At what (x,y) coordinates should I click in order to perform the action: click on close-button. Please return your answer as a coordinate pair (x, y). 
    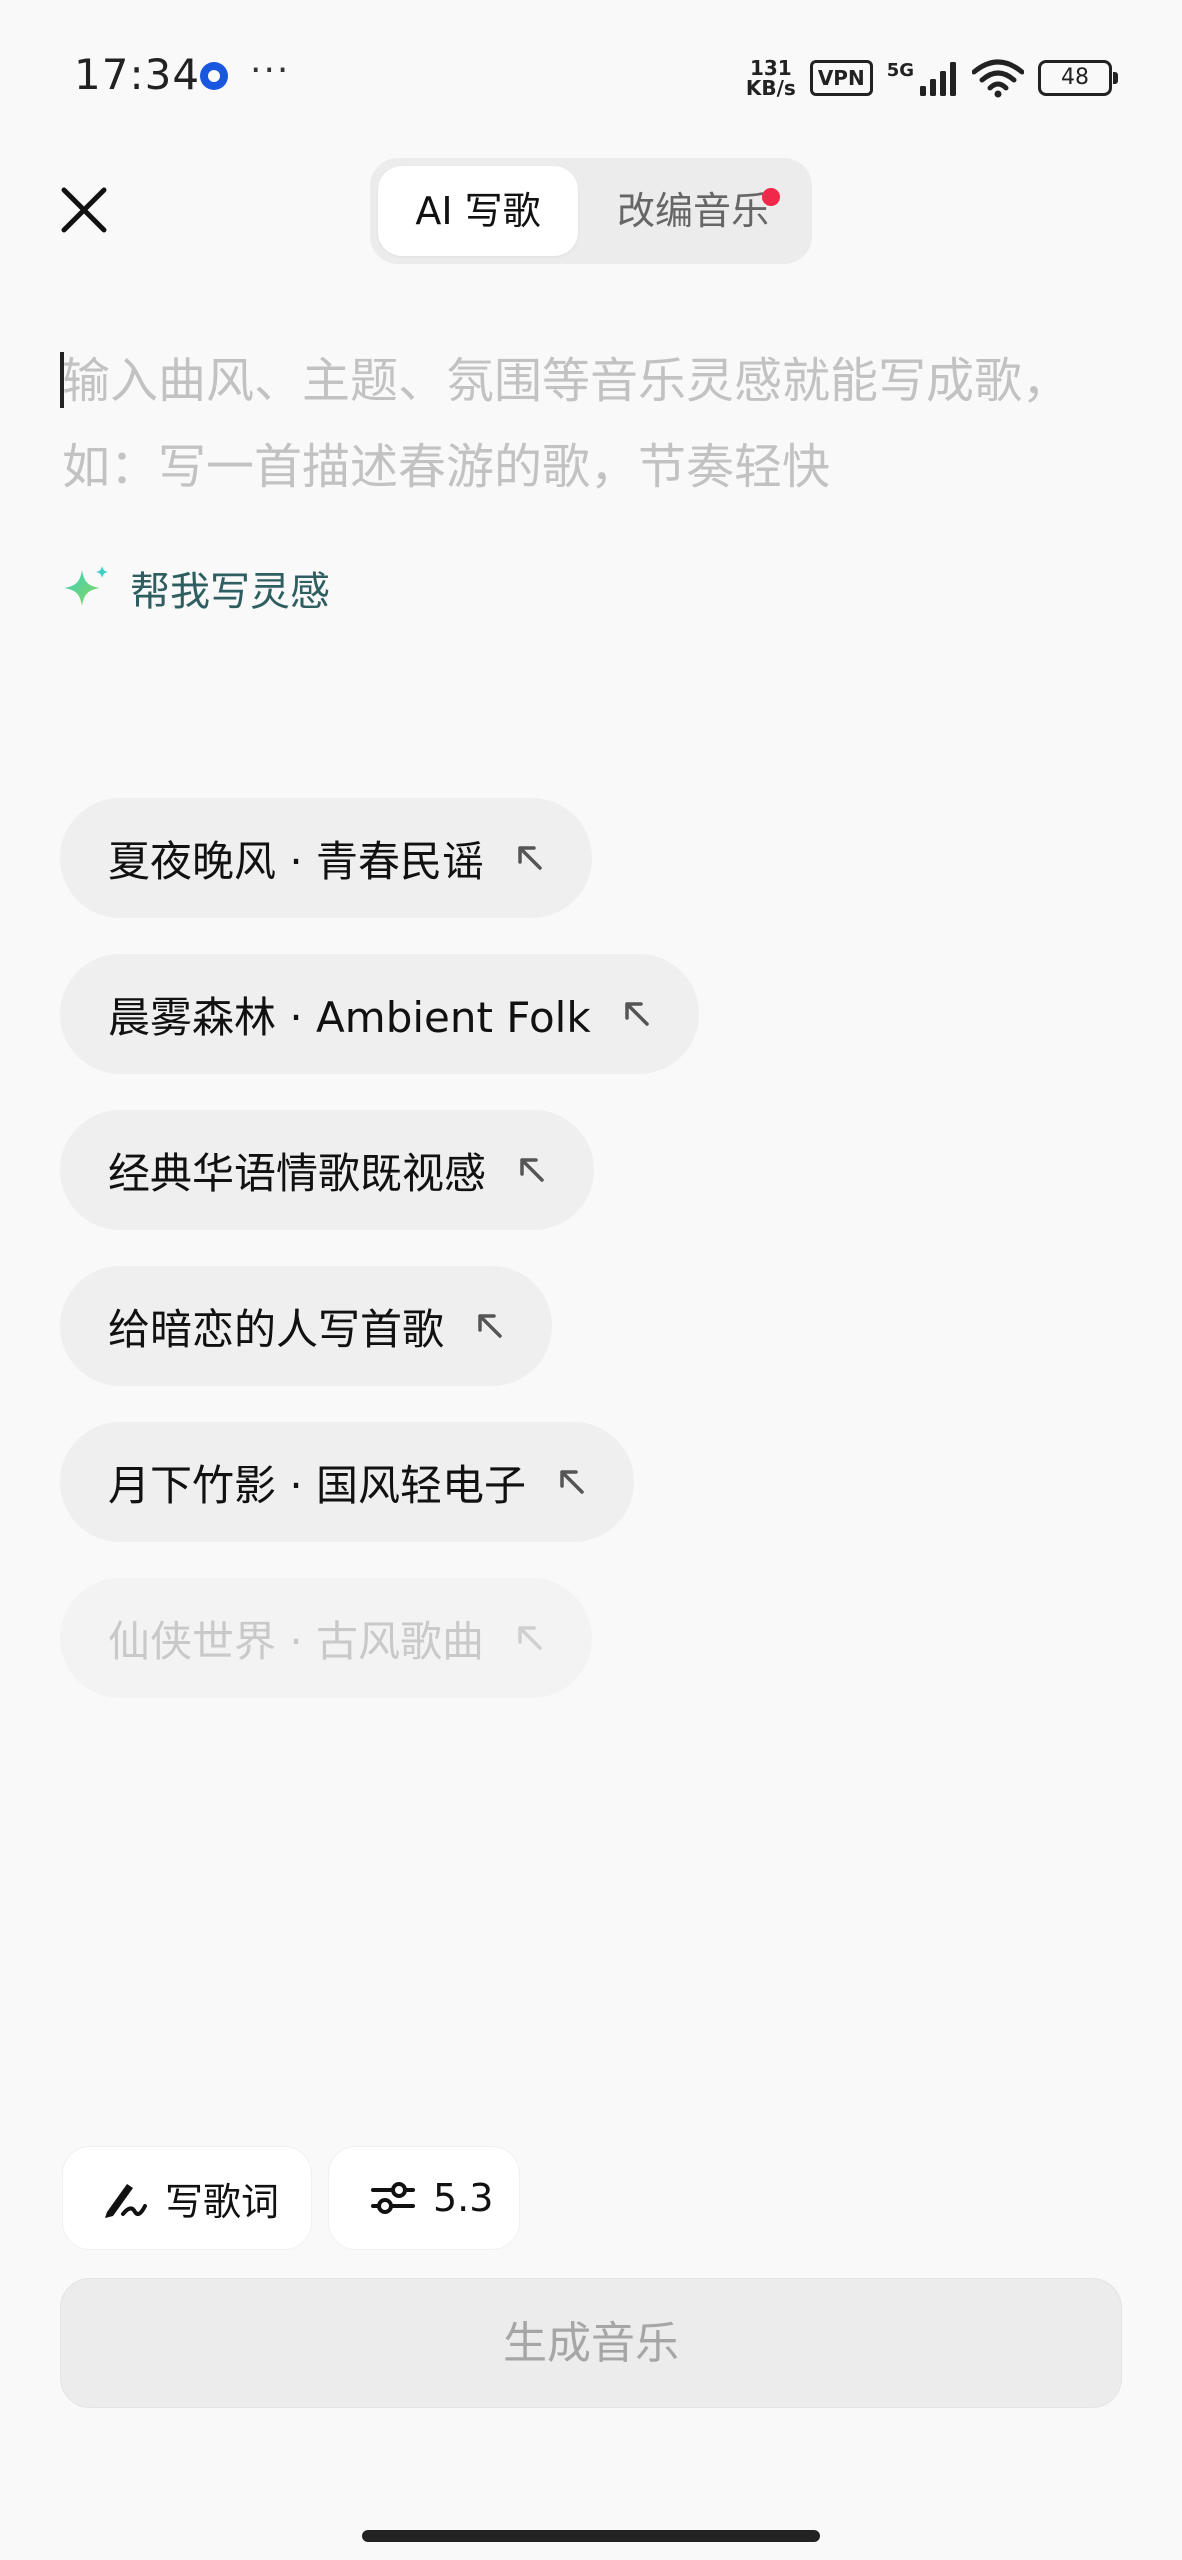
    Looking at the image, I should click on (84, 210).